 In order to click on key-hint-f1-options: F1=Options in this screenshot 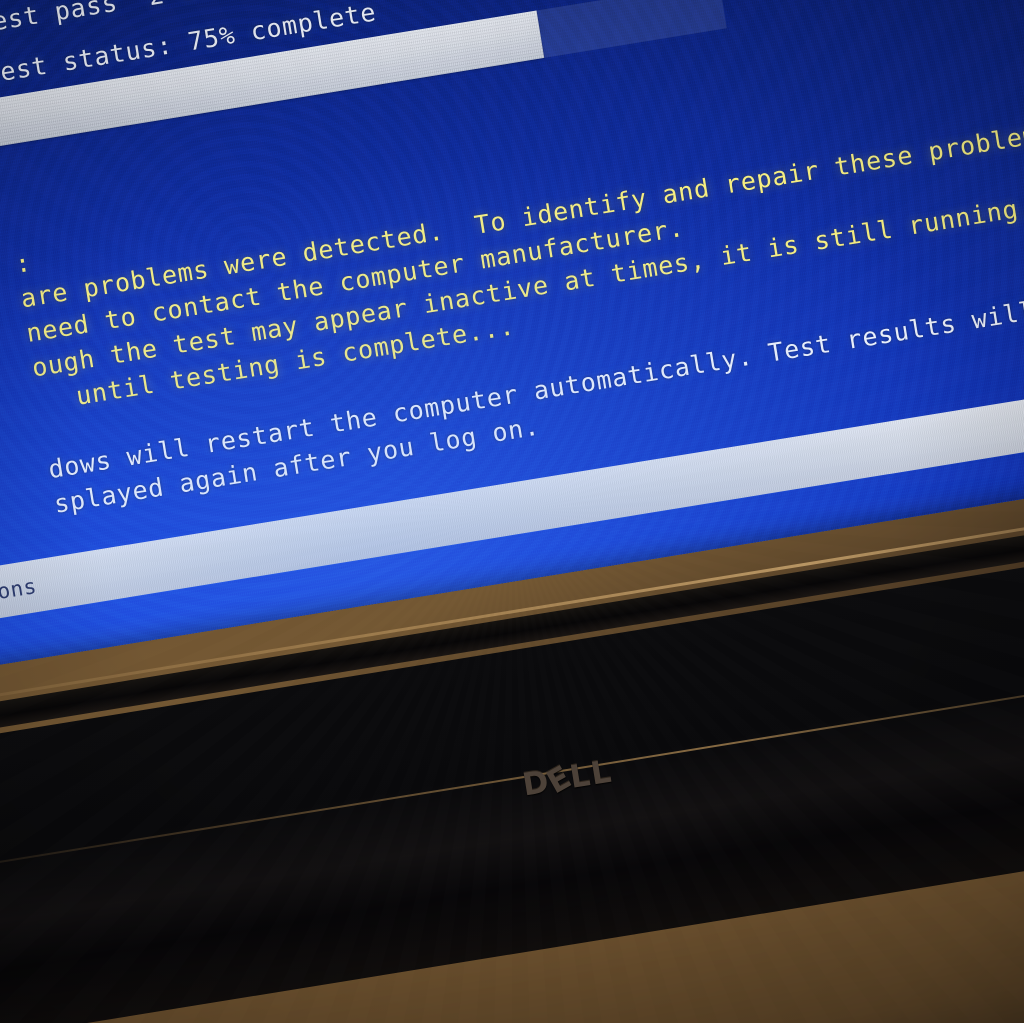, I will do `click(19, 596)`.